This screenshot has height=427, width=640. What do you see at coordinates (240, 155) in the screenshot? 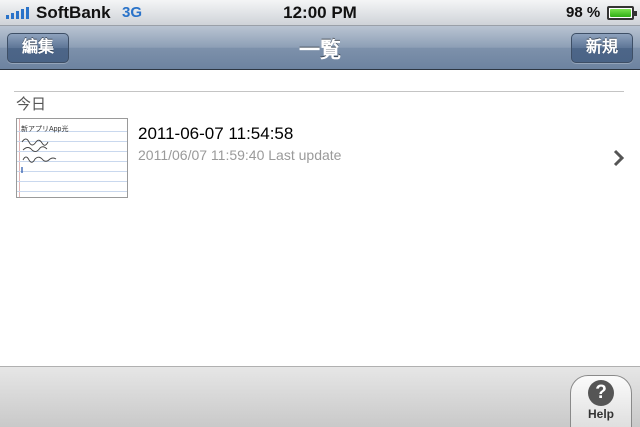
I see `note-last-update: 2011/06/07 11:59:40 Last update` at bounding box center [240, 155].